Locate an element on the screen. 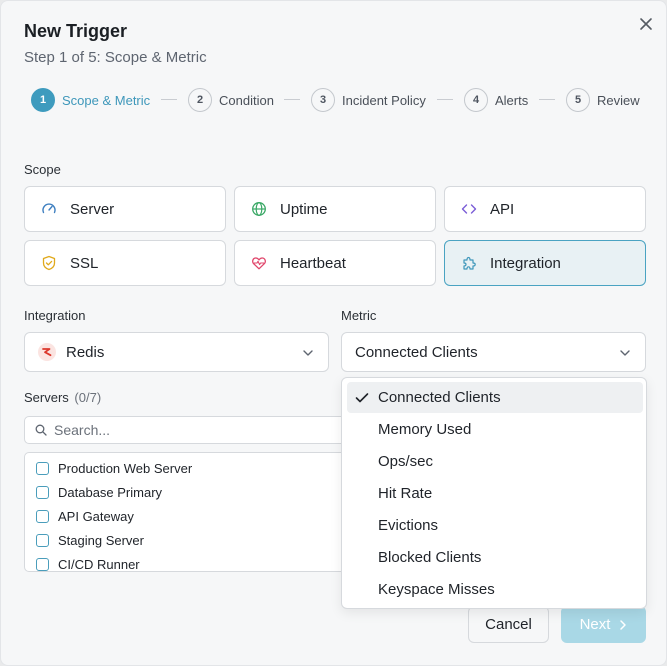 The width and height of the screenshot is (667, 666). scope-card-api: API is located at coordinates (545, 209).